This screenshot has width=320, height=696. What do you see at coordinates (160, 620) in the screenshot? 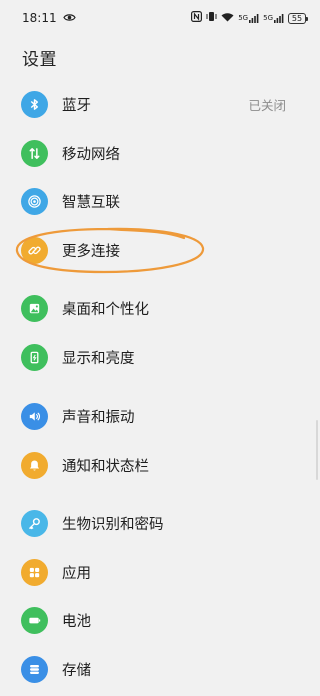
I see `settings-item-battery: 电池` at bounding box center [160, 620].